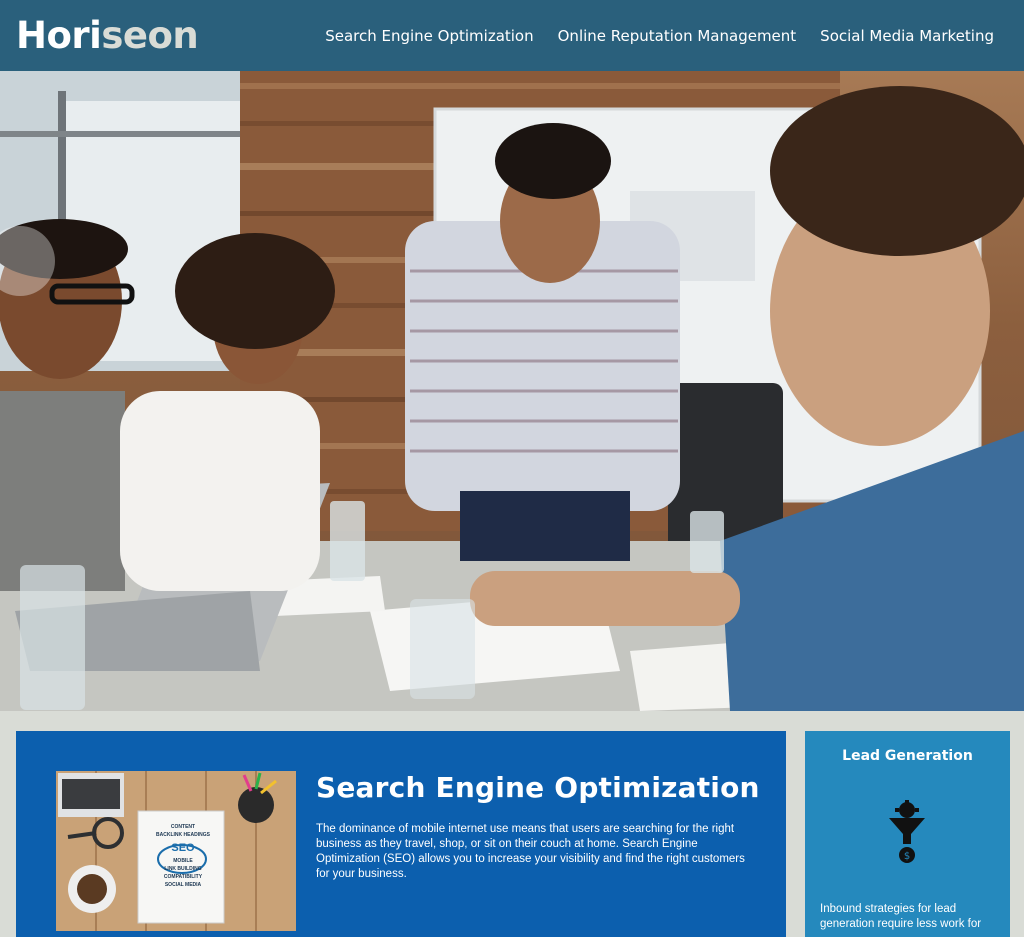 The height and width of the screenshot is (937, 1024). Describe the element at coordinates (183, 877) in the screenshot. I see `seo-word-compatibility: COMPATIBILITY` at that location.